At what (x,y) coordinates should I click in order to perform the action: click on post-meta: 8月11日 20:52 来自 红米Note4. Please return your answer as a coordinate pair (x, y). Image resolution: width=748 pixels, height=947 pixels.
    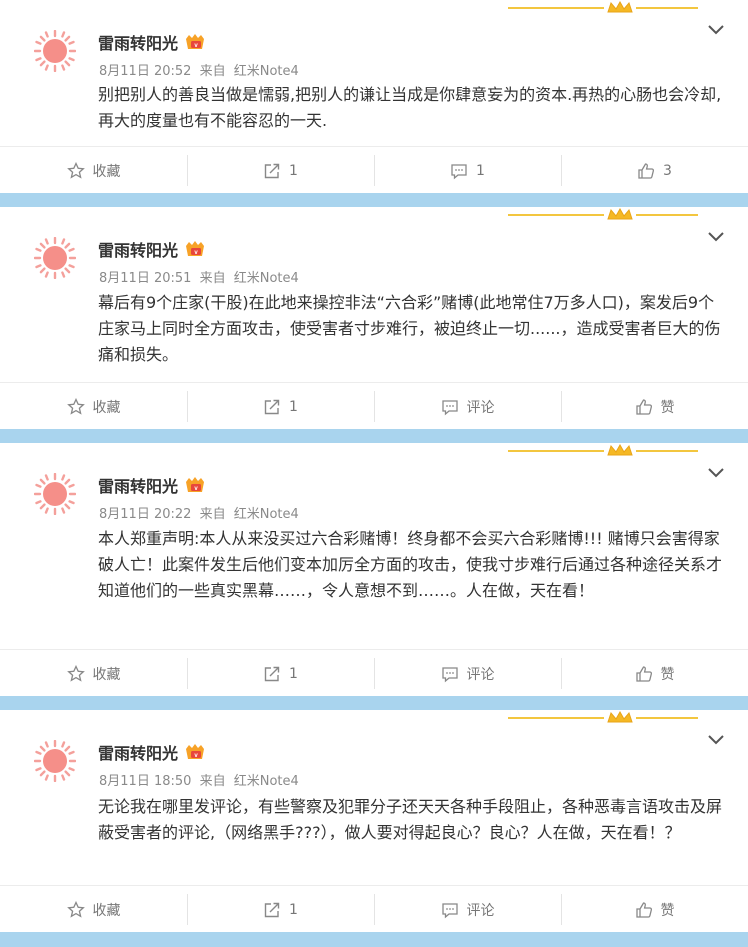
    Looking at the image, I should click on (201, 69).